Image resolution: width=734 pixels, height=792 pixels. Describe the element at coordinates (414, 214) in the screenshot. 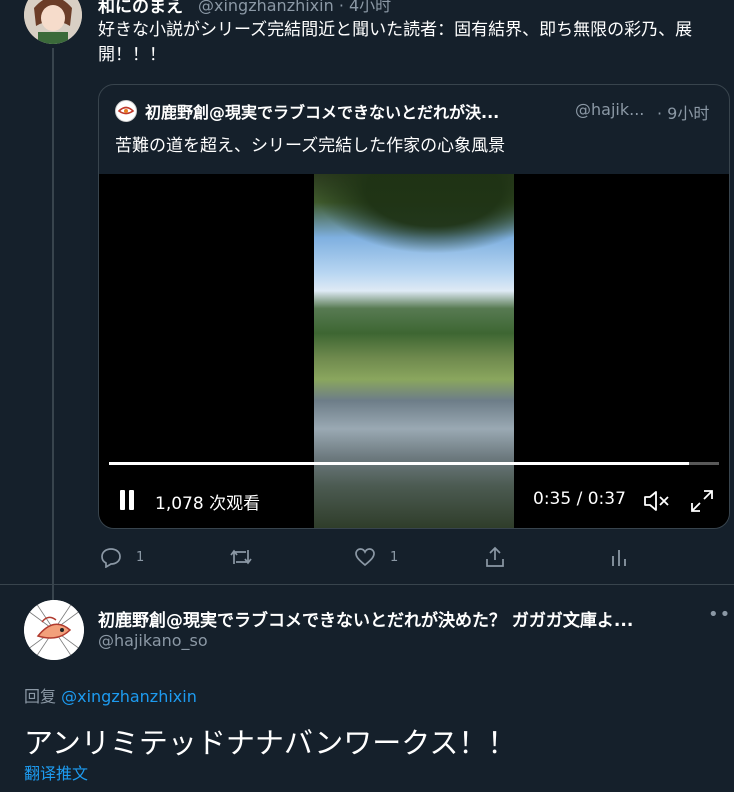

I see `video-foliage` at that location.